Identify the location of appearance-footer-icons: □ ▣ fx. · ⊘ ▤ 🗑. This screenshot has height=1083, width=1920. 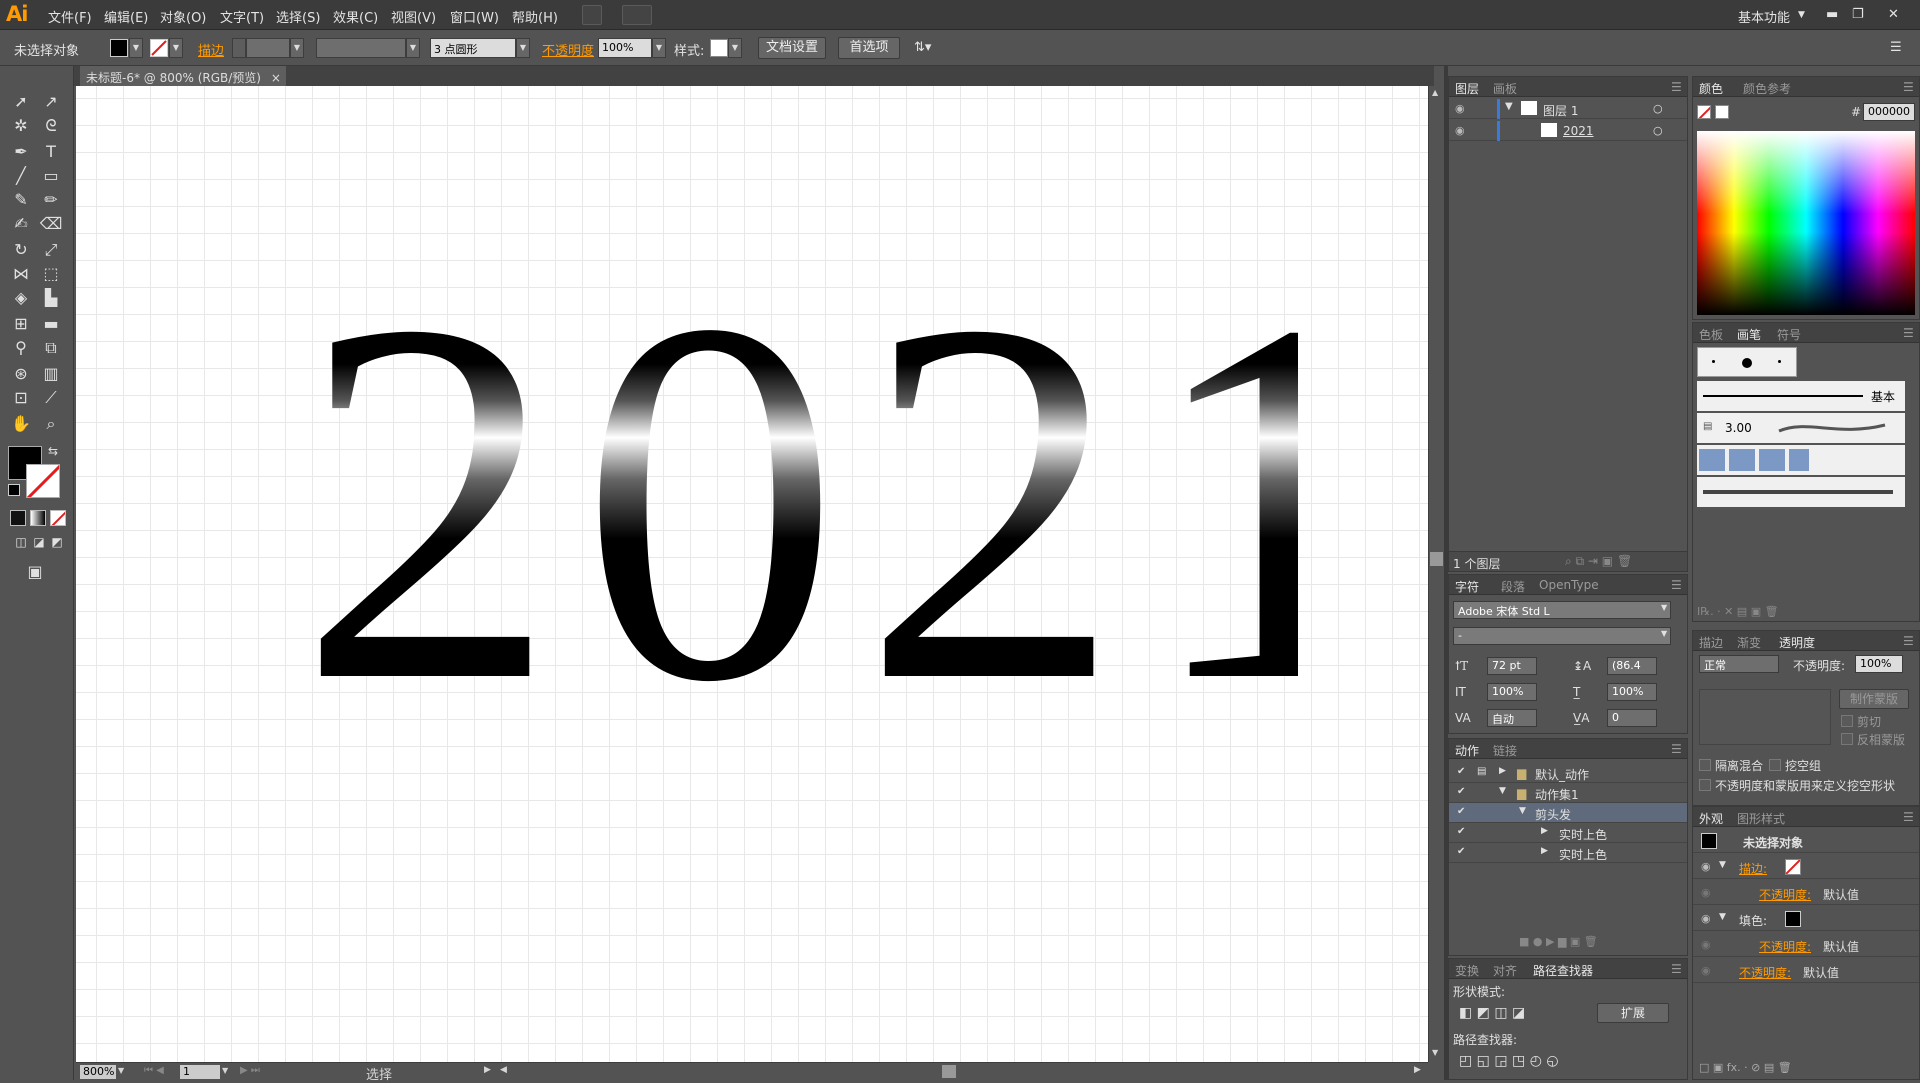
(1745, 1067).